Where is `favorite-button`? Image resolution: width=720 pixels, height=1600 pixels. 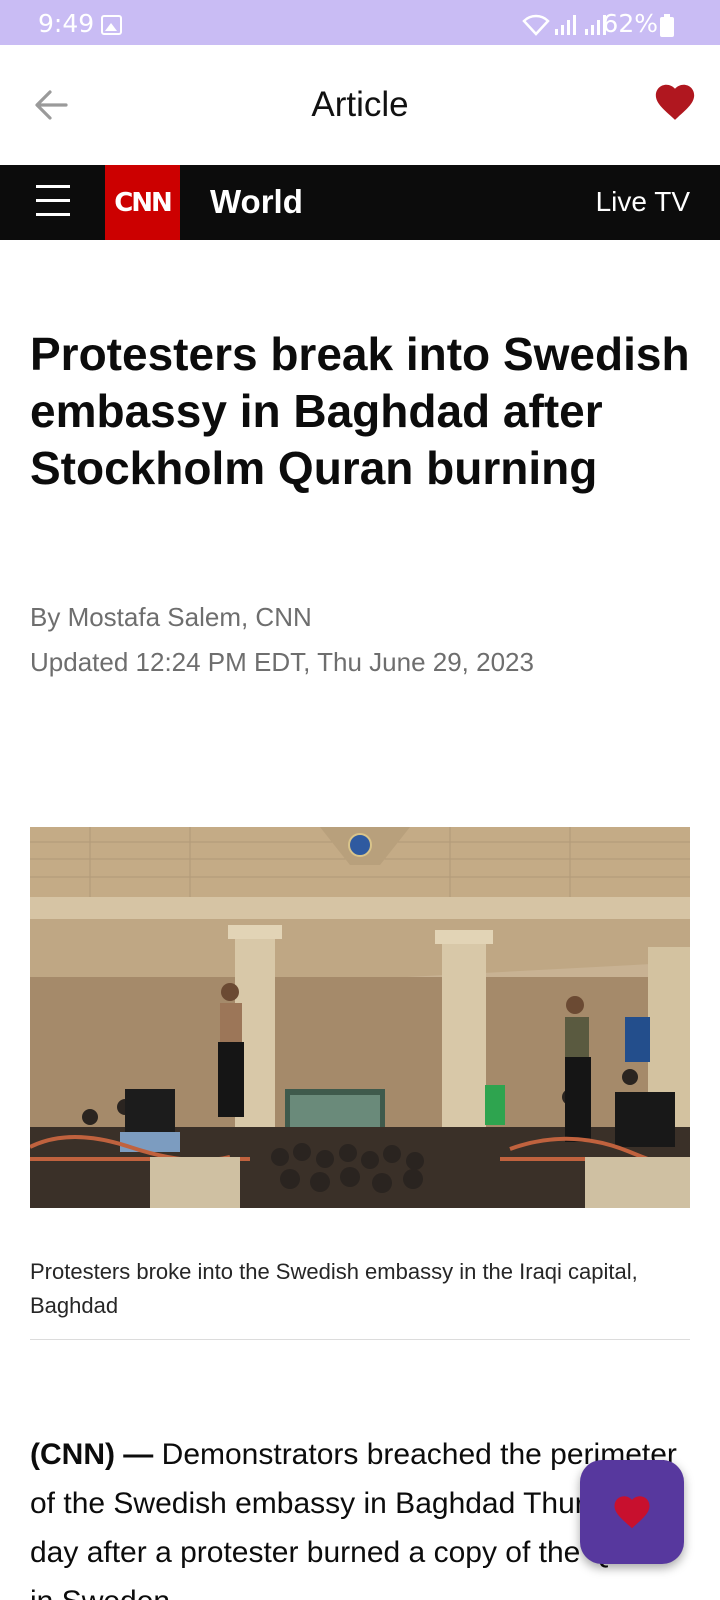
favorite-button is located at coordinates (675, 102).